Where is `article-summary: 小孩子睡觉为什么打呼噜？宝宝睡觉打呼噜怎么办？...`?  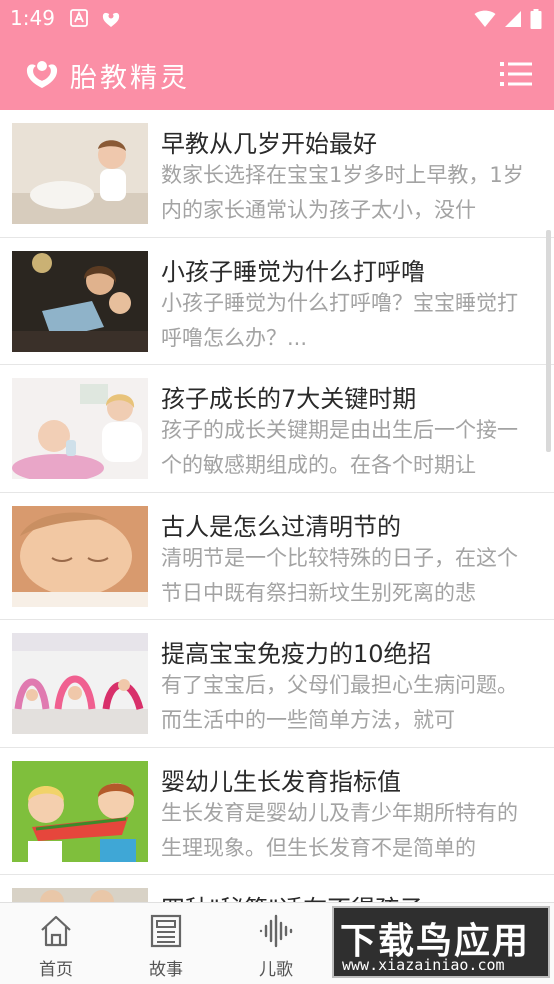 article-summary: 小孩子睡觉为什么打呼噜？宝宝睡觉打呼噜怎么办？... is located at coordinates (339, 320).